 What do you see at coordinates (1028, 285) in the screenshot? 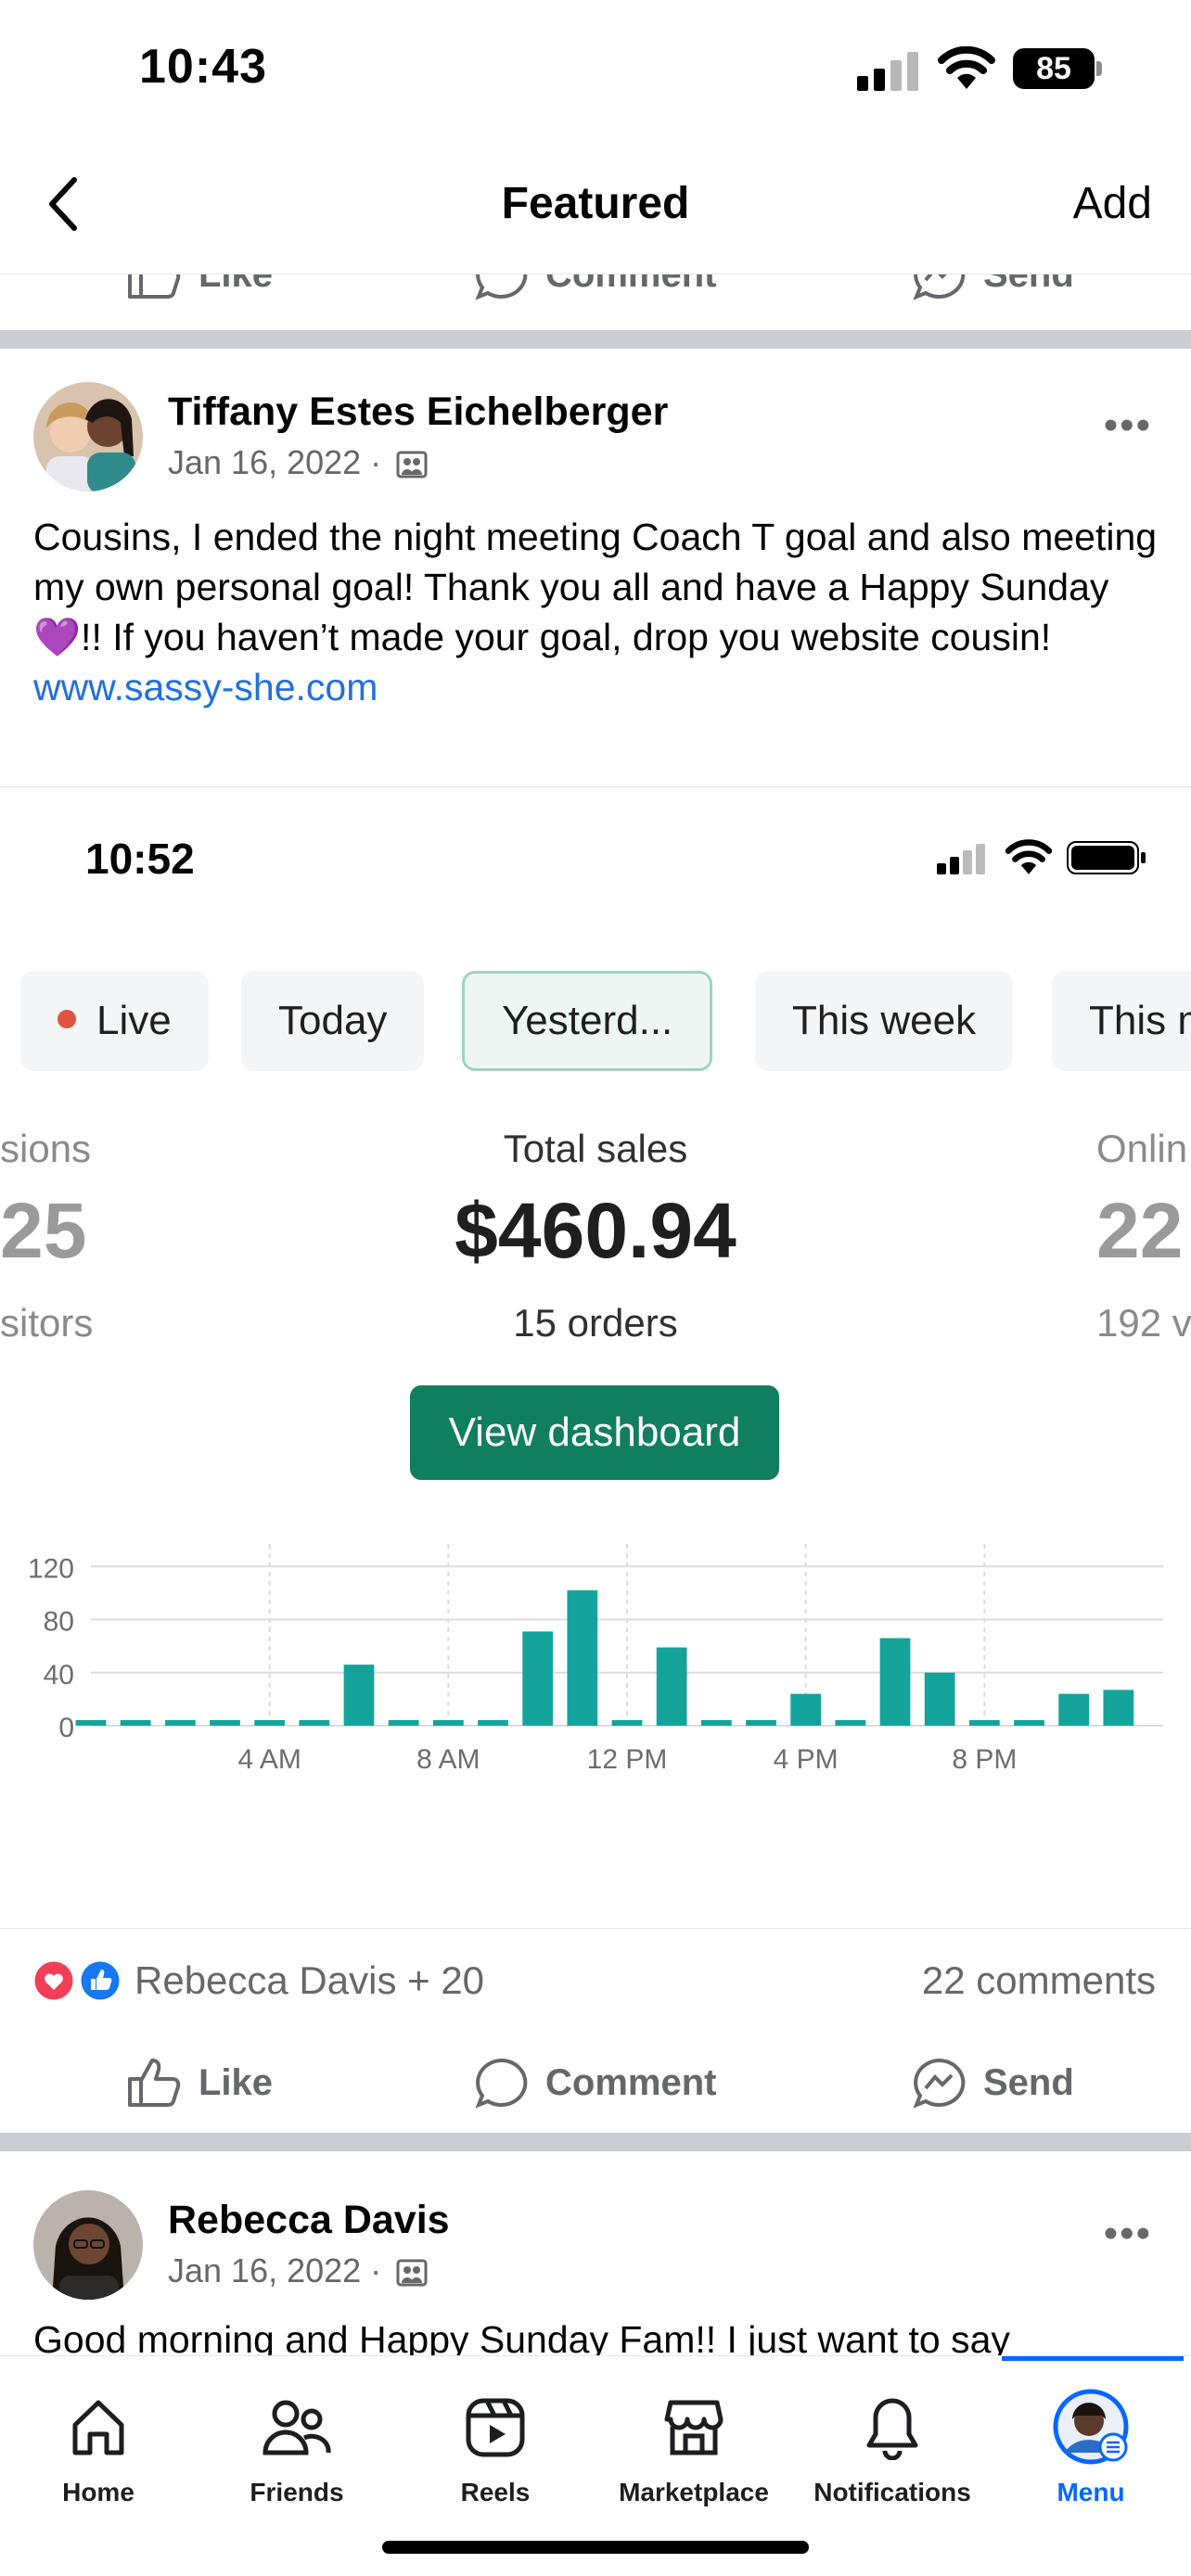
I see `prev-send-label: Send` at bounding box center [1028, 285].